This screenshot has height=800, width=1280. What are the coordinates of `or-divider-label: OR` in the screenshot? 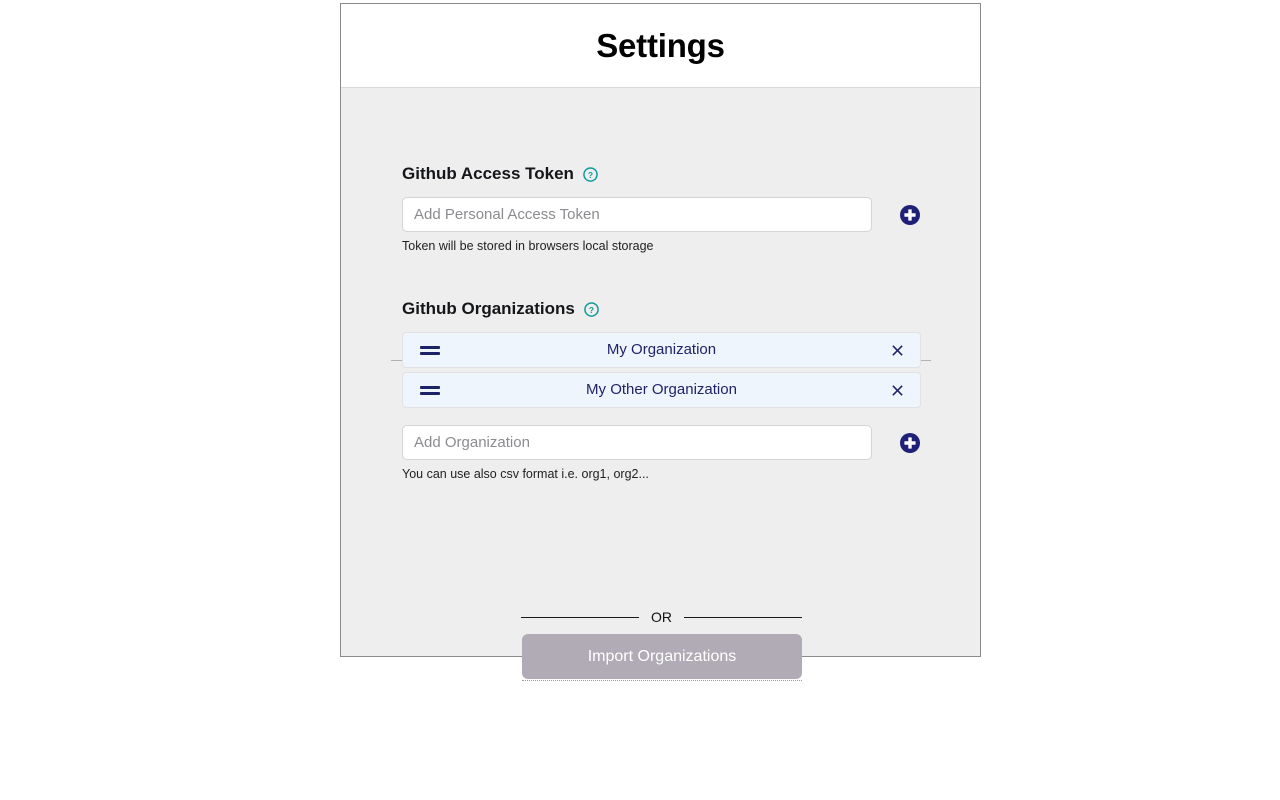 It's located at (661, 617).